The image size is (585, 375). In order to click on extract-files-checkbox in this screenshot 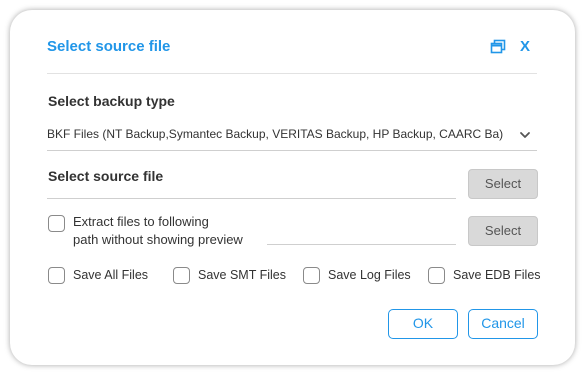, I will do `click(56, 223)`.